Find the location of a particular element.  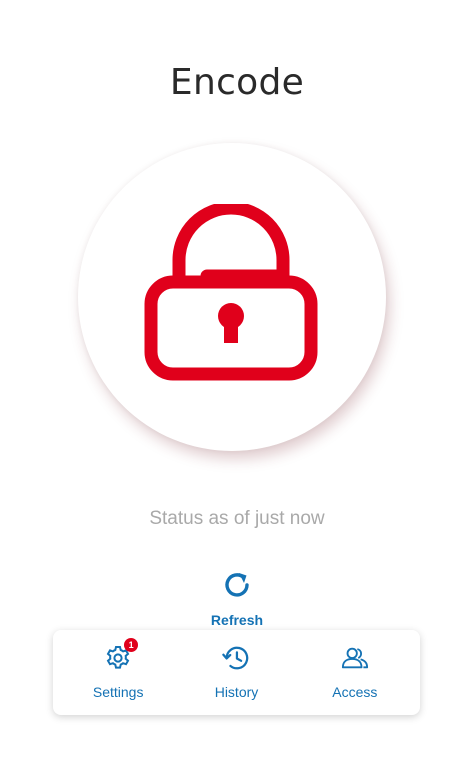

refresh-icon is located at coordinates (237, 585).